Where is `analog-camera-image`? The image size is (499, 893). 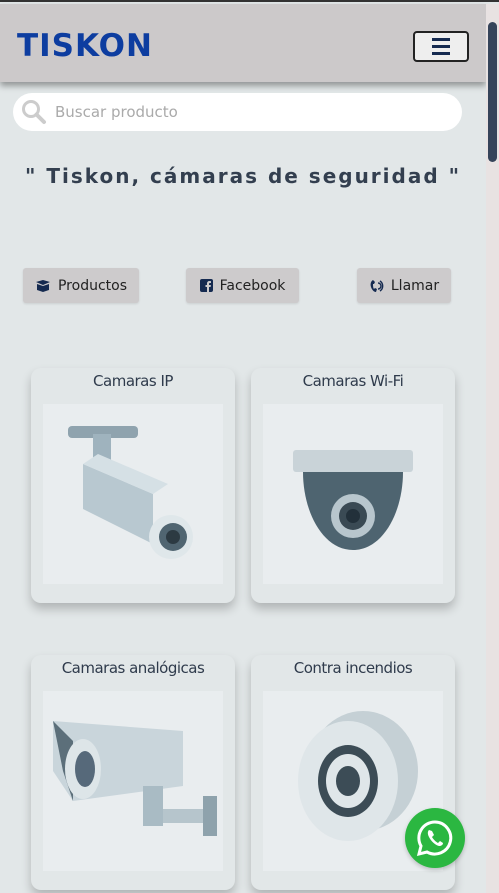
analog-camera-image is located at coordinates (133, 781).